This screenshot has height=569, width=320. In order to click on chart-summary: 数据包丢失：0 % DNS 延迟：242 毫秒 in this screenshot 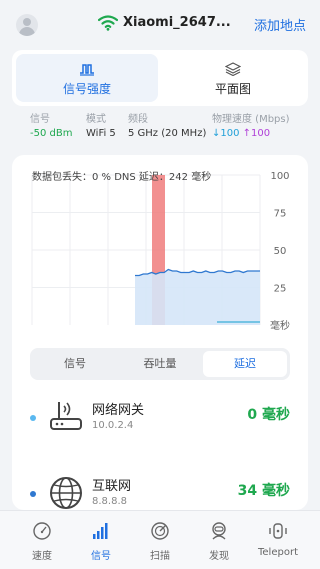, I will do `click(122, 177)`.